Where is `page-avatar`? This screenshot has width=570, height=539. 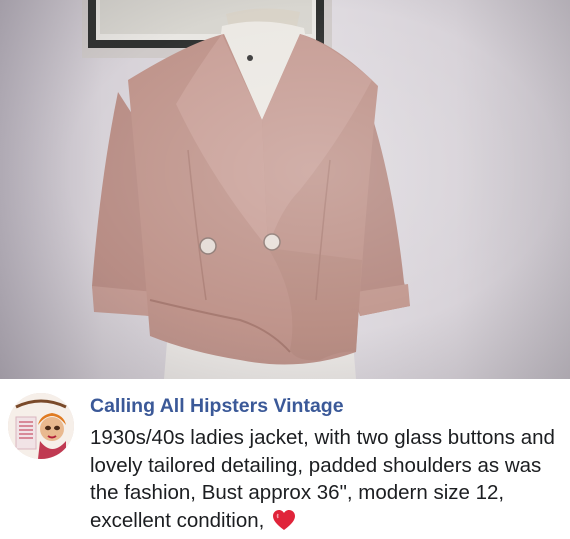
page-avatar is located at coordinates (41, 426).